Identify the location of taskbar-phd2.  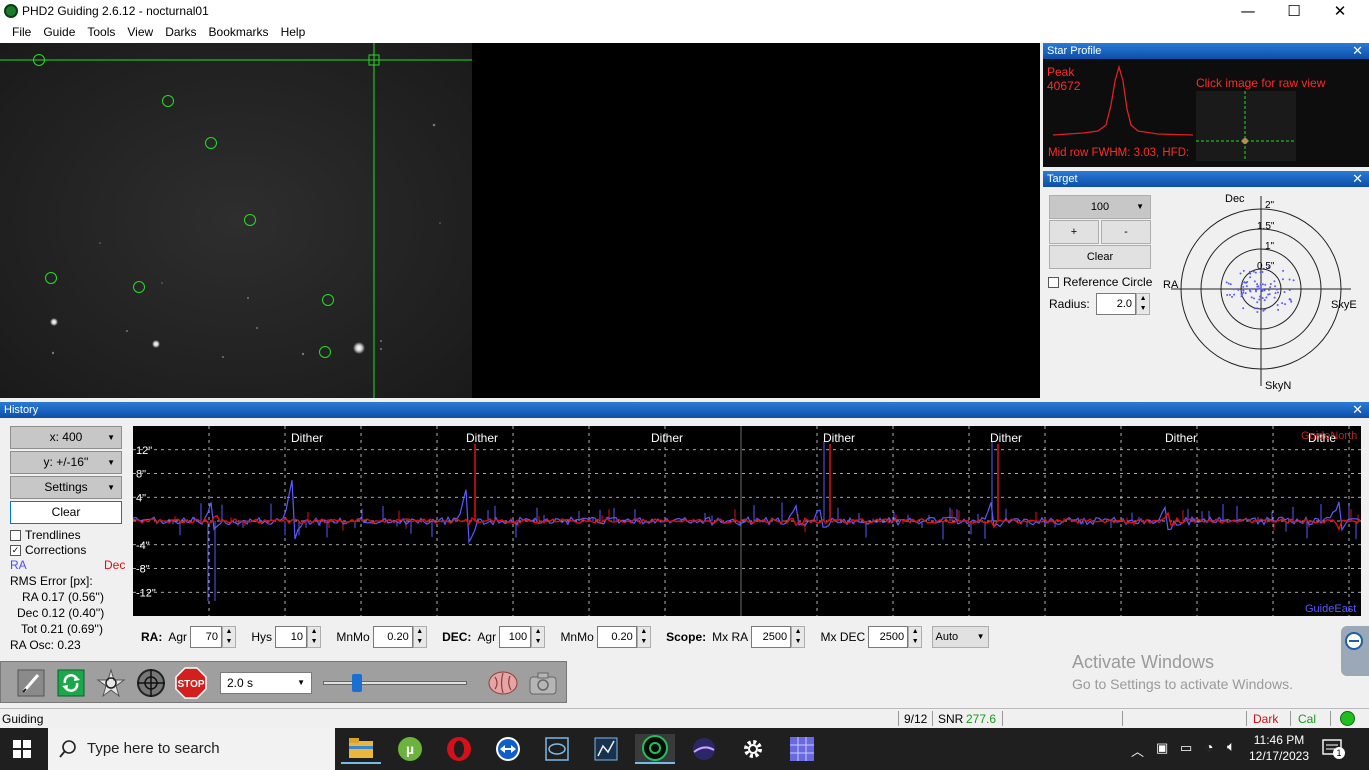
(655, 749).